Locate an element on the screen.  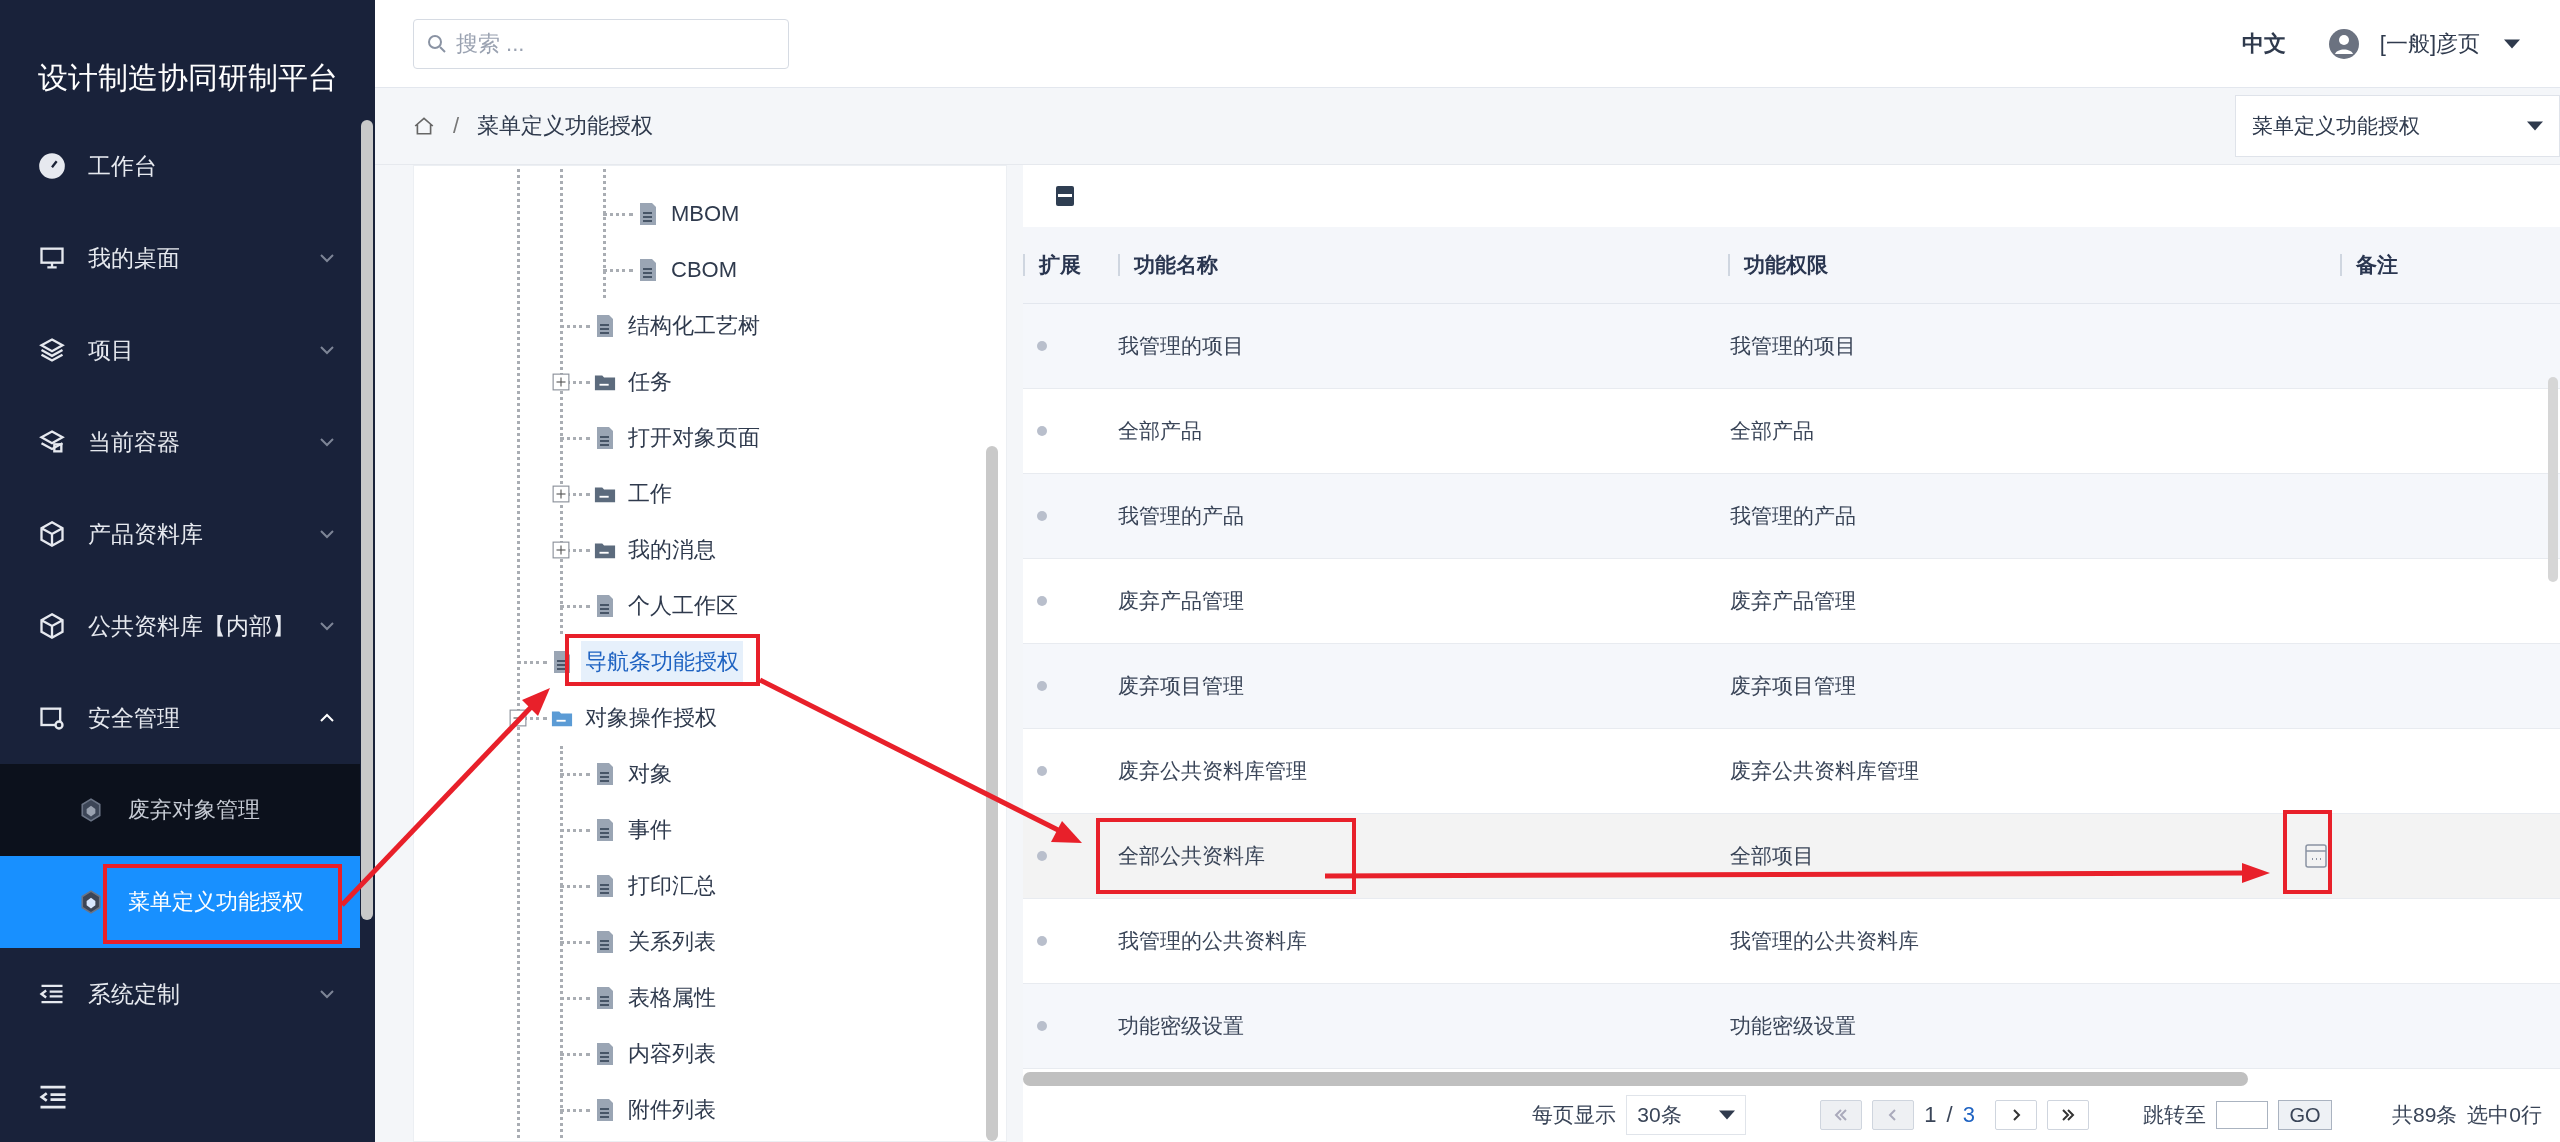
page-size-dropdown: 30条 is located at coordinates (1686, 1115).